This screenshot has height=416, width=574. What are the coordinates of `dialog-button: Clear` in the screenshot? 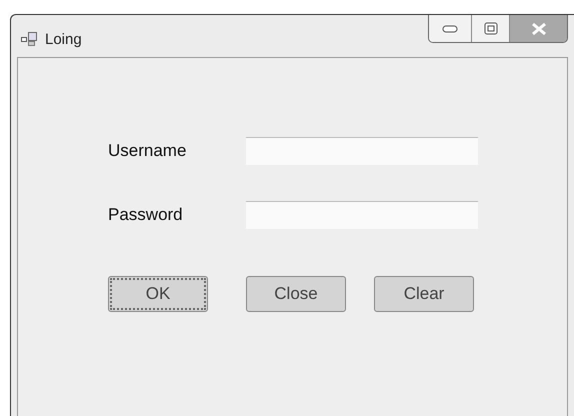 It's located at (424, 294).